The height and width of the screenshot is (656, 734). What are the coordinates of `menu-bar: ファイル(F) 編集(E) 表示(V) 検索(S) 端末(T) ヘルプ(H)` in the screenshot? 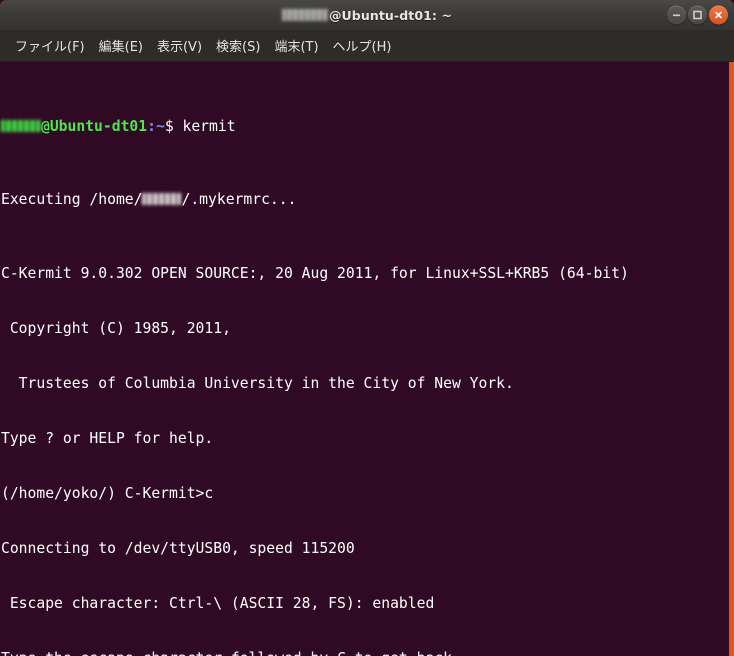 It's located at (367, 46).